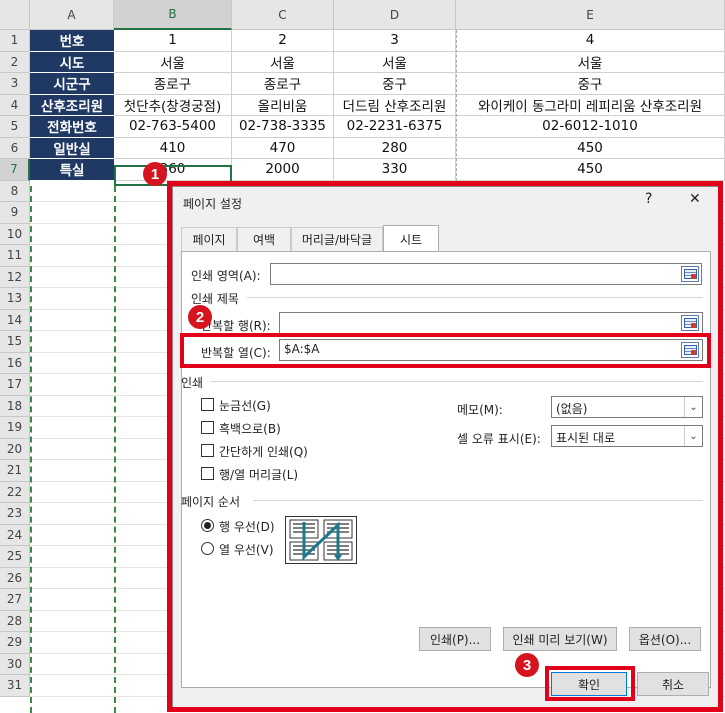 The width and height of the screenshot is (725, 713). Describe the element at coordinates (15, 621) in the screenshot. I see `row-header-28: 28` at that location.